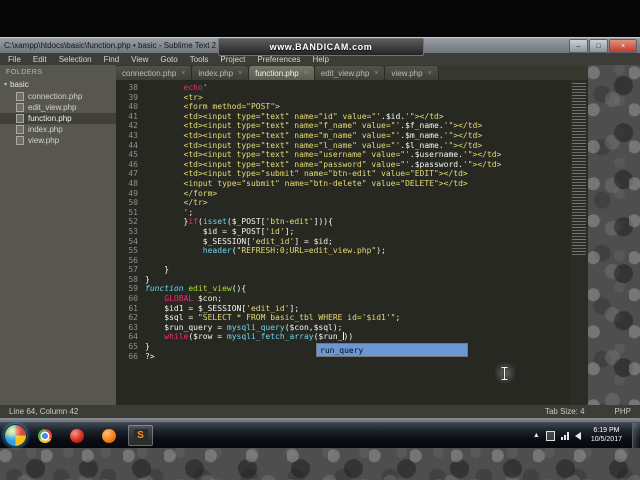  Describe the element at coordinates (133, 164) in the screenshot. I see `line-number: 46` at that location.